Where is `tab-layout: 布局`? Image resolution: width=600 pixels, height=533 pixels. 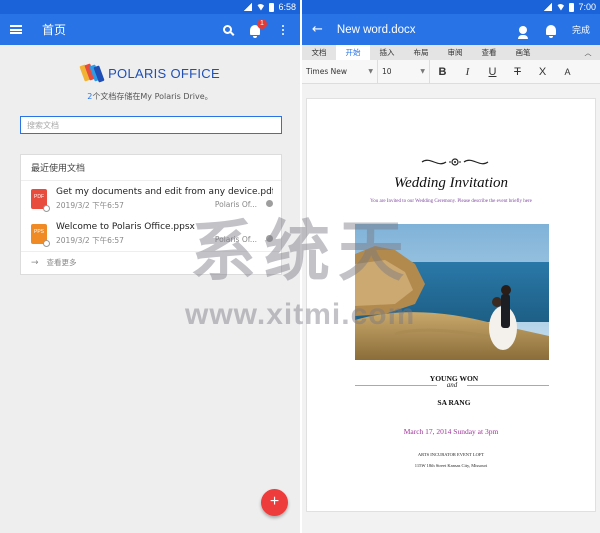 tab-layout: 布局 is located at coordinates (421, 52).